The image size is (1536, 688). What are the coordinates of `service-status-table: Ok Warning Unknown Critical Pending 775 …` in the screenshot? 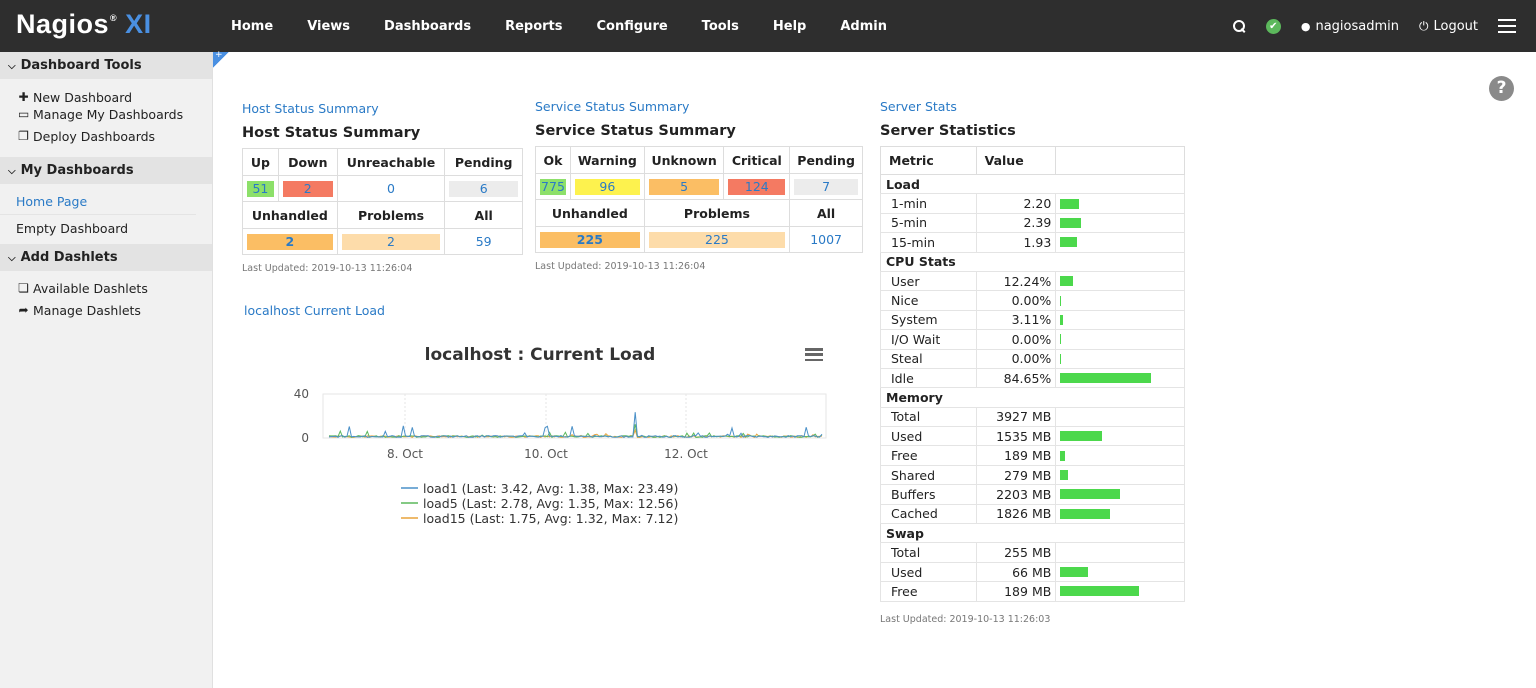 It's located at (699, 199).